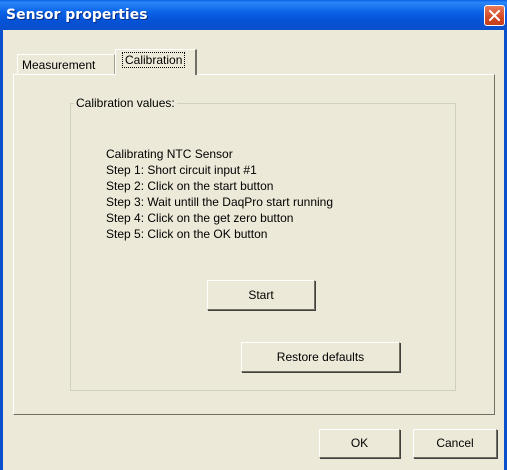 This screenshot has height=470, width=507. I want to click on window-title: Sensor properties, so click(77, 15).